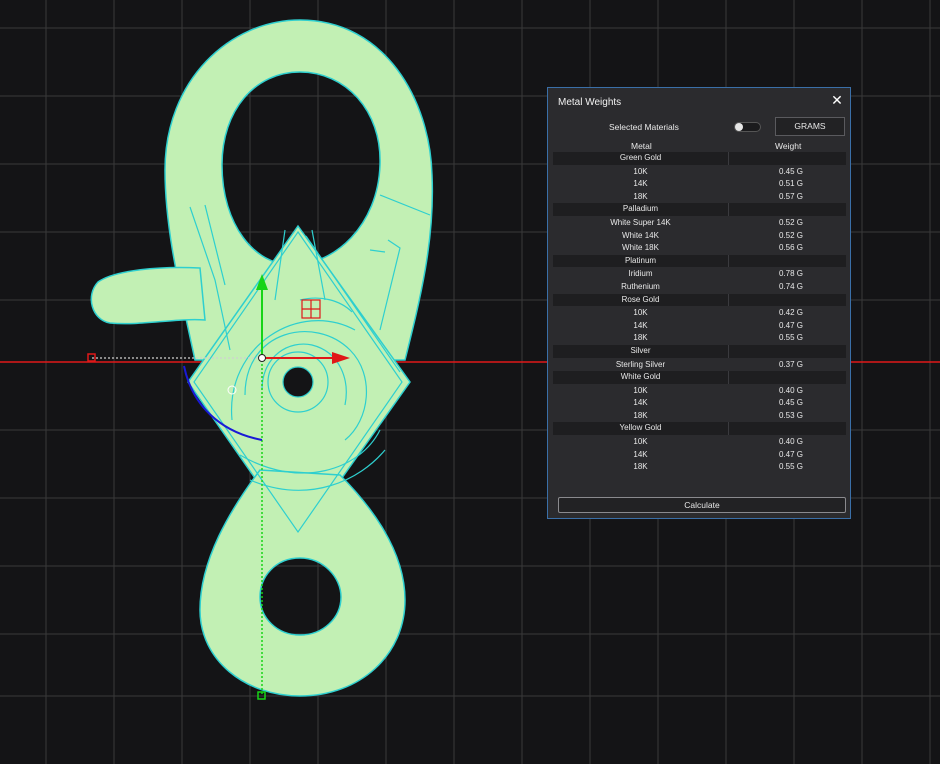  What do you see at coordinates (699, 378) in the screenshot?
I see `group-row: White Gold` at bounding box center [699, 378].